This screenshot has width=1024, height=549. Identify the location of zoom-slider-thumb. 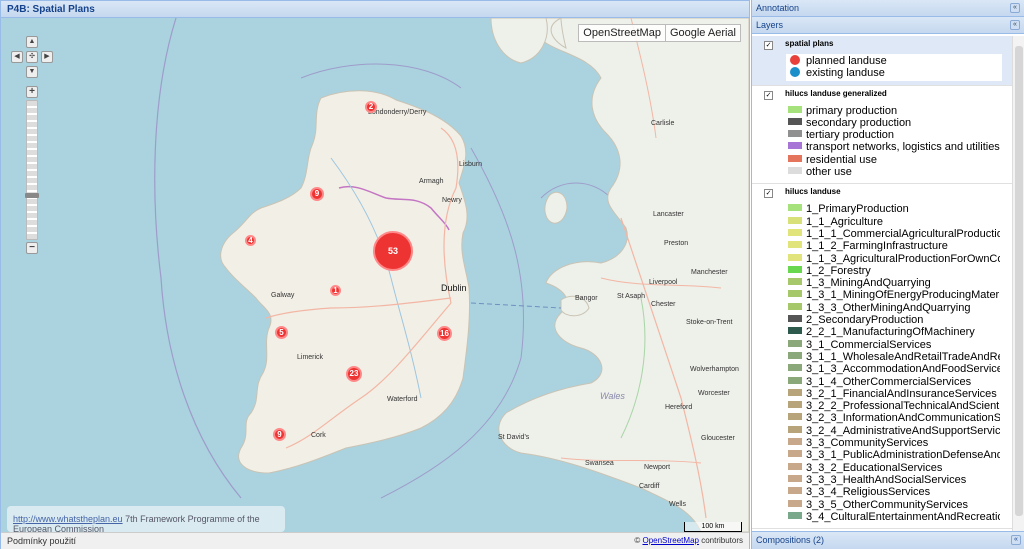
(32, 195).